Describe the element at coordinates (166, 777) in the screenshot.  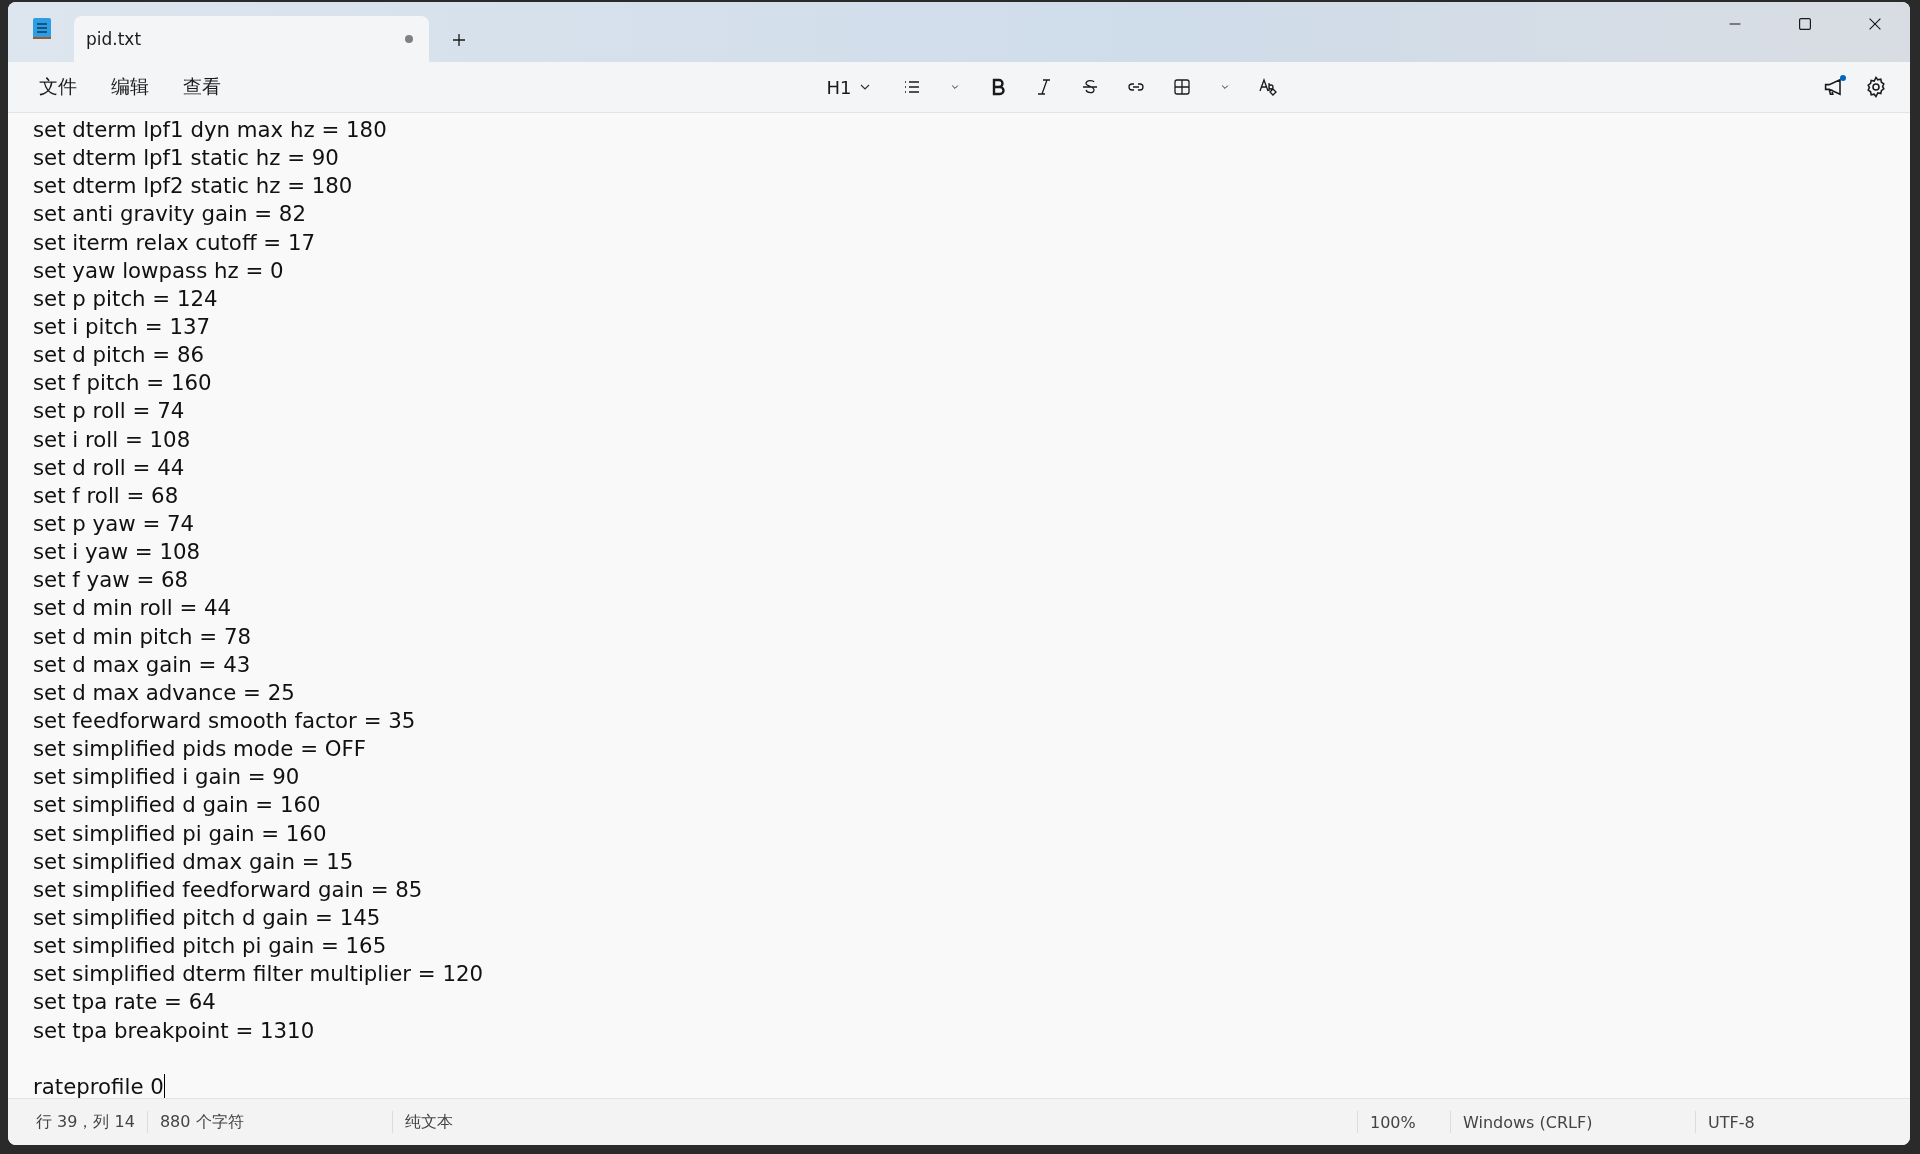
I see `text-line: set simplified i gain = 90` at that location.